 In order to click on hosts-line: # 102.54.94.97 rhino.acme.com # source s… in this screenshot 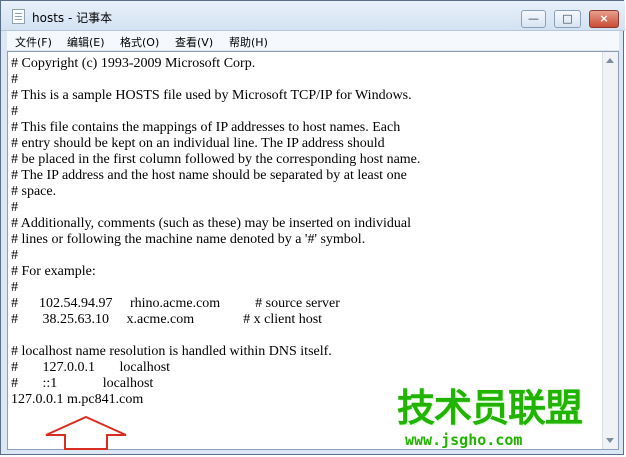, I will do `click(175, 303)`.